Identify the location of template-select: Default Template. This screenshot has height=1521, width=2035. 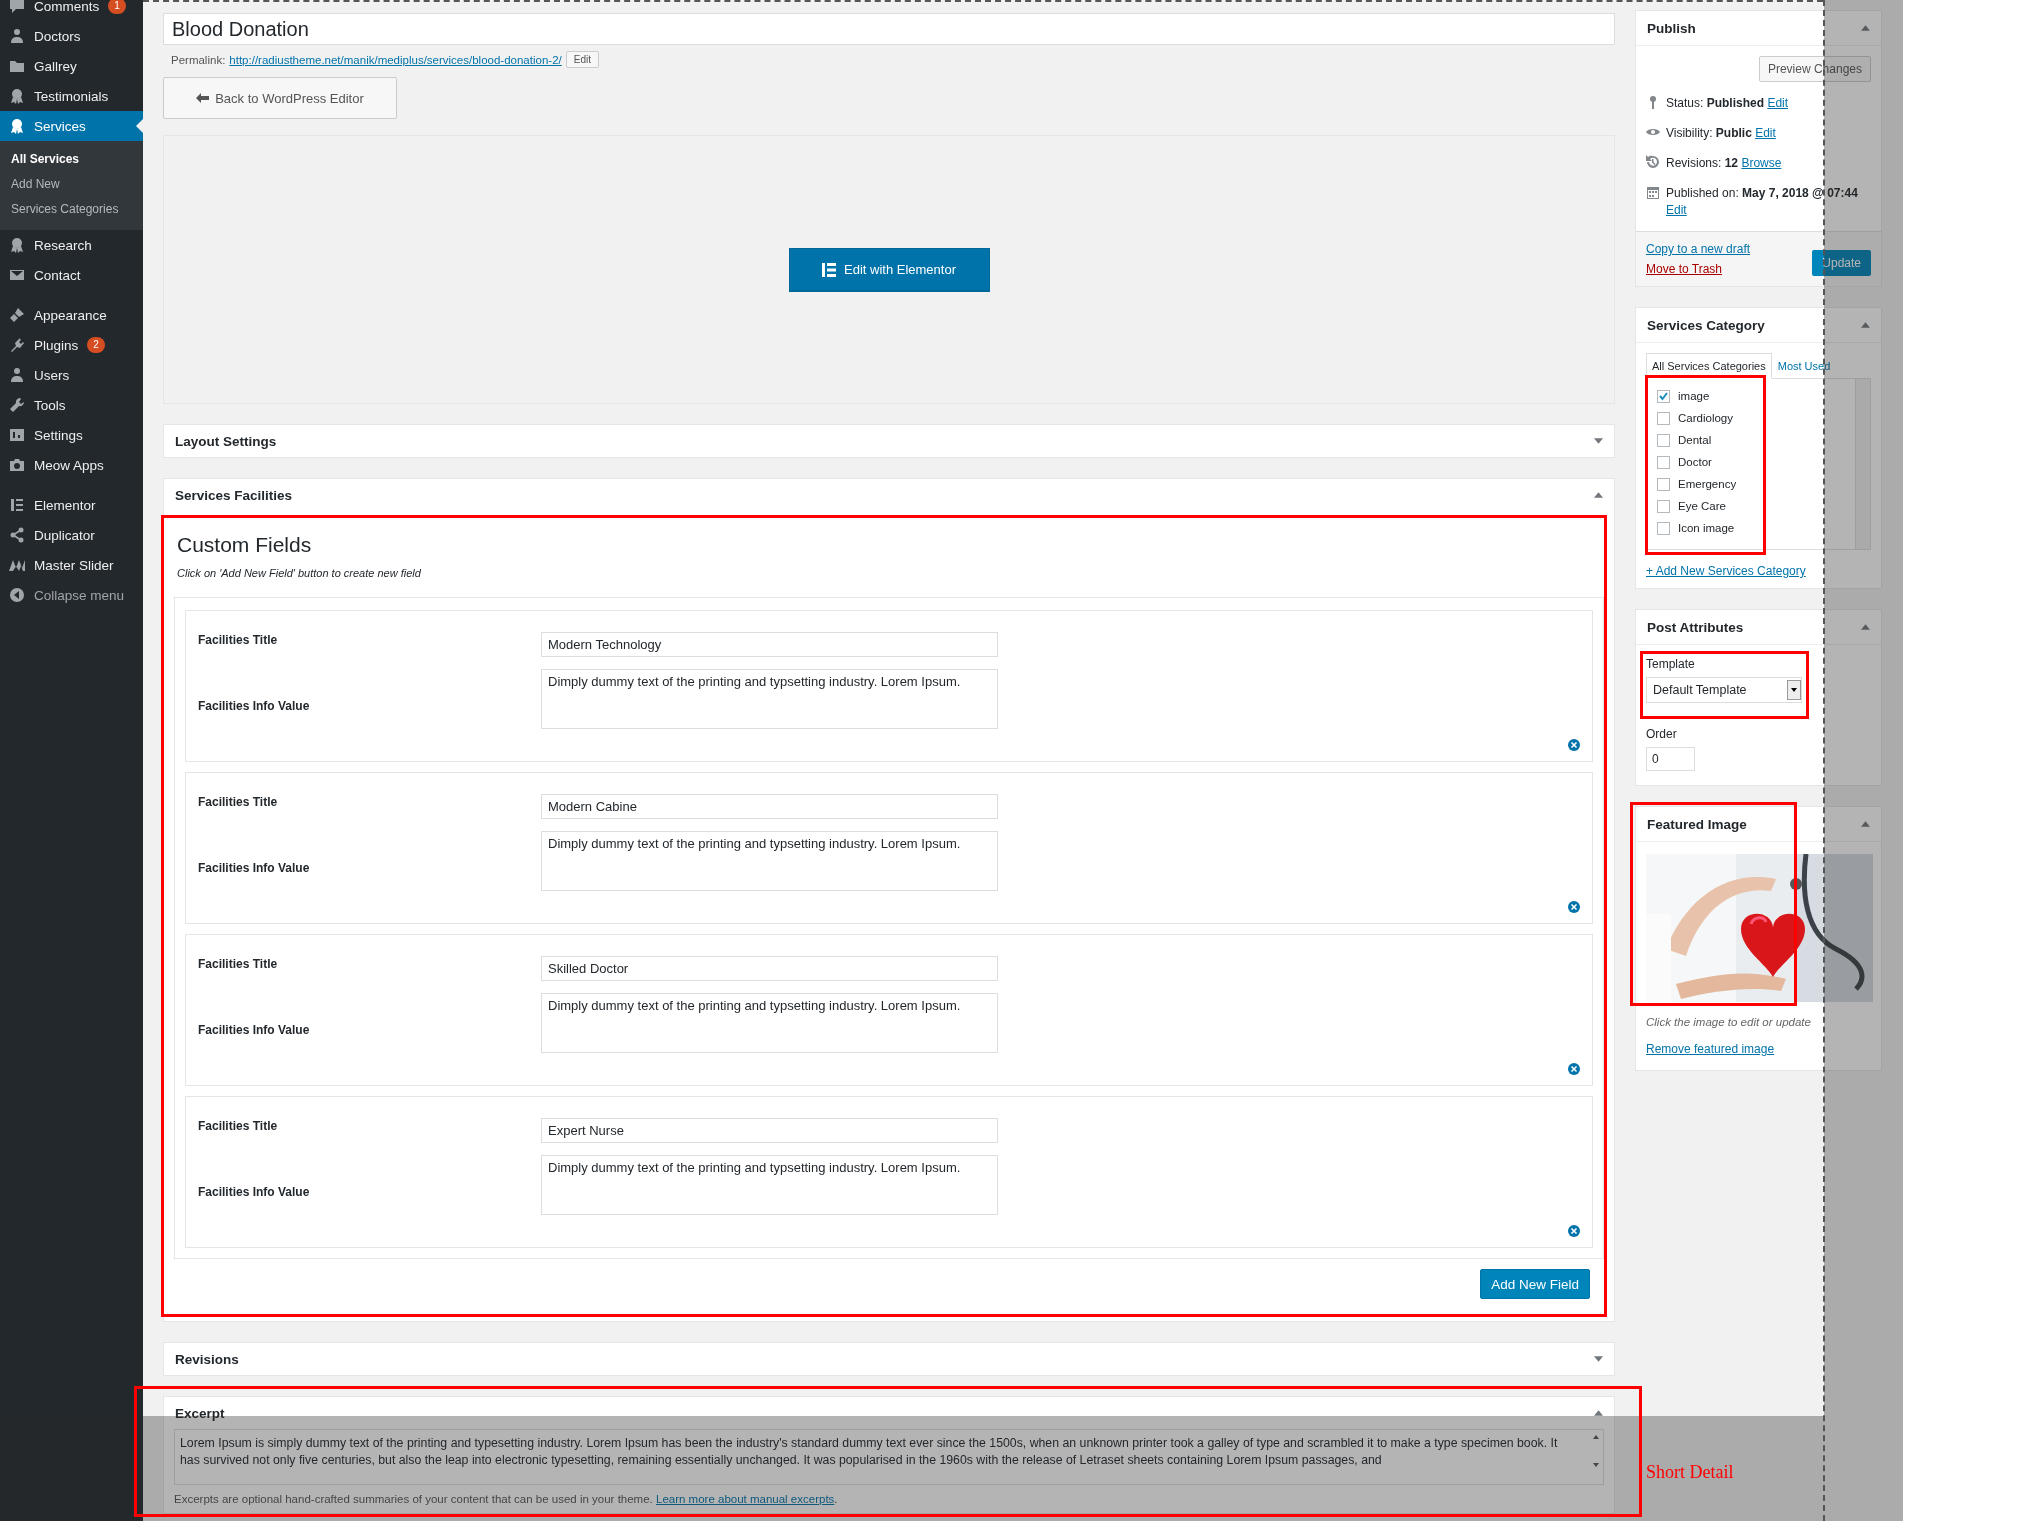
(1724, 690).